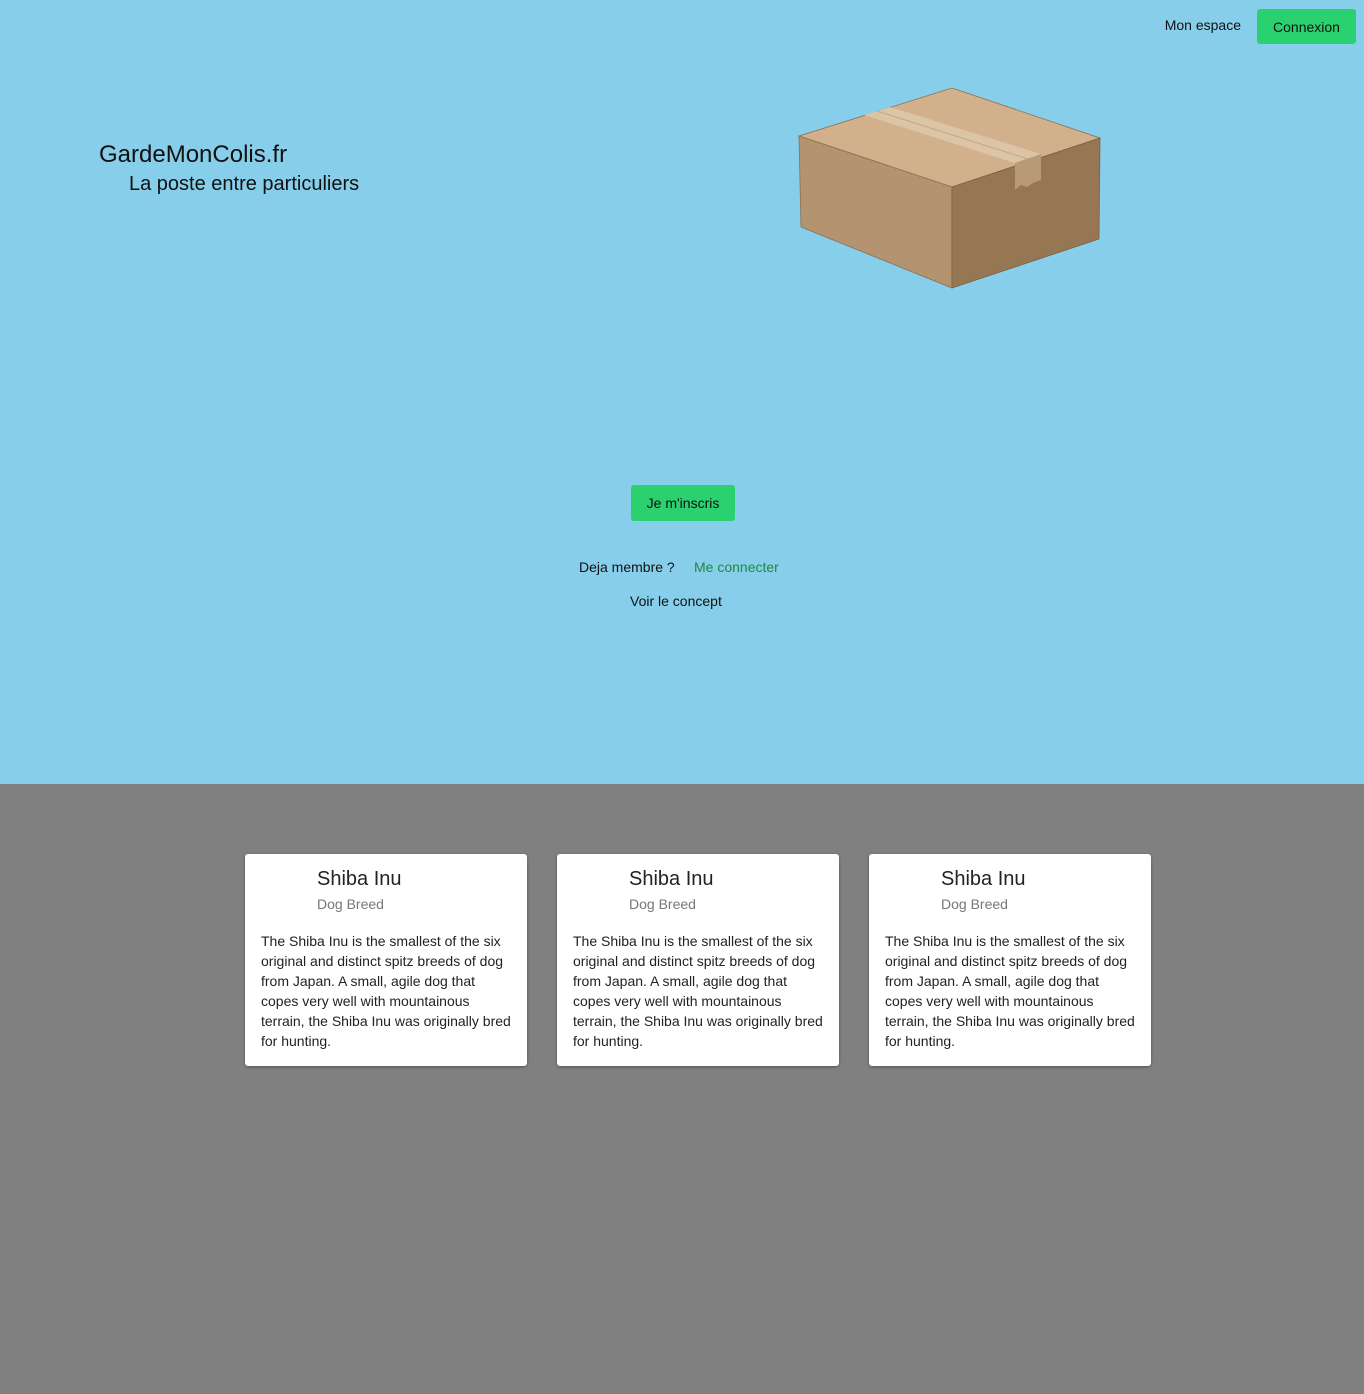 The image size is (1364, 1394). What do you see at coordinates (1203, 25) in the screenshot?
I see `my-space-link: Mon espace` at bounding box center [1203, 25].